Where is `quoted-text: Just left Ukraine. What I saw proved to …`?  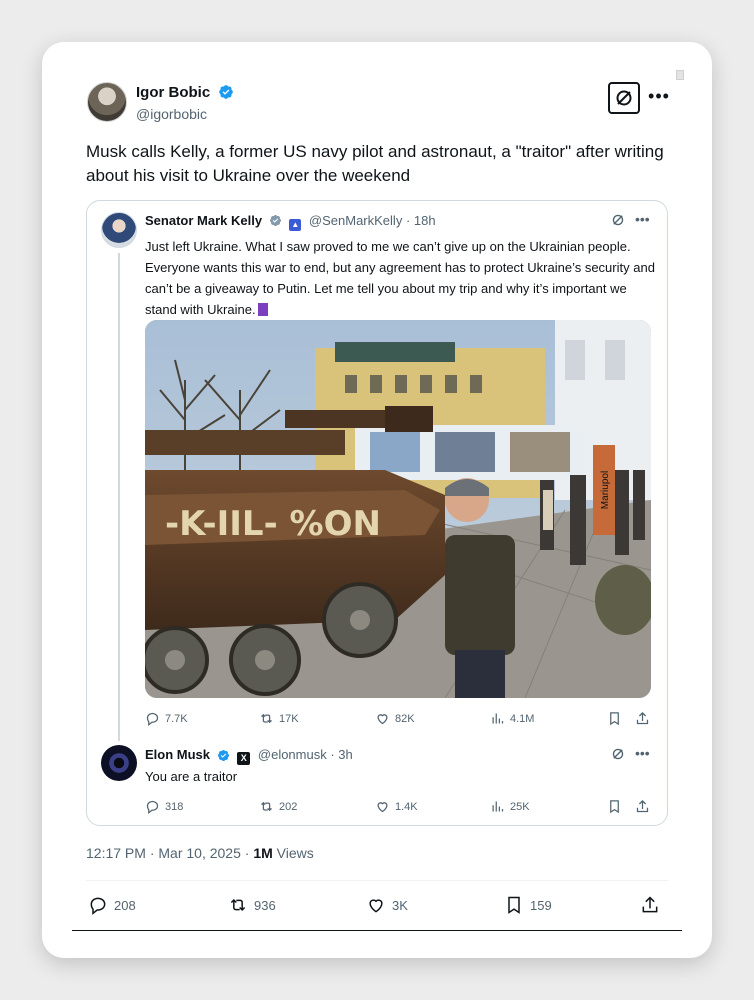
quoted-text: Just left Ukraine. What I saw proved to … is located at coordinates (400, 278).